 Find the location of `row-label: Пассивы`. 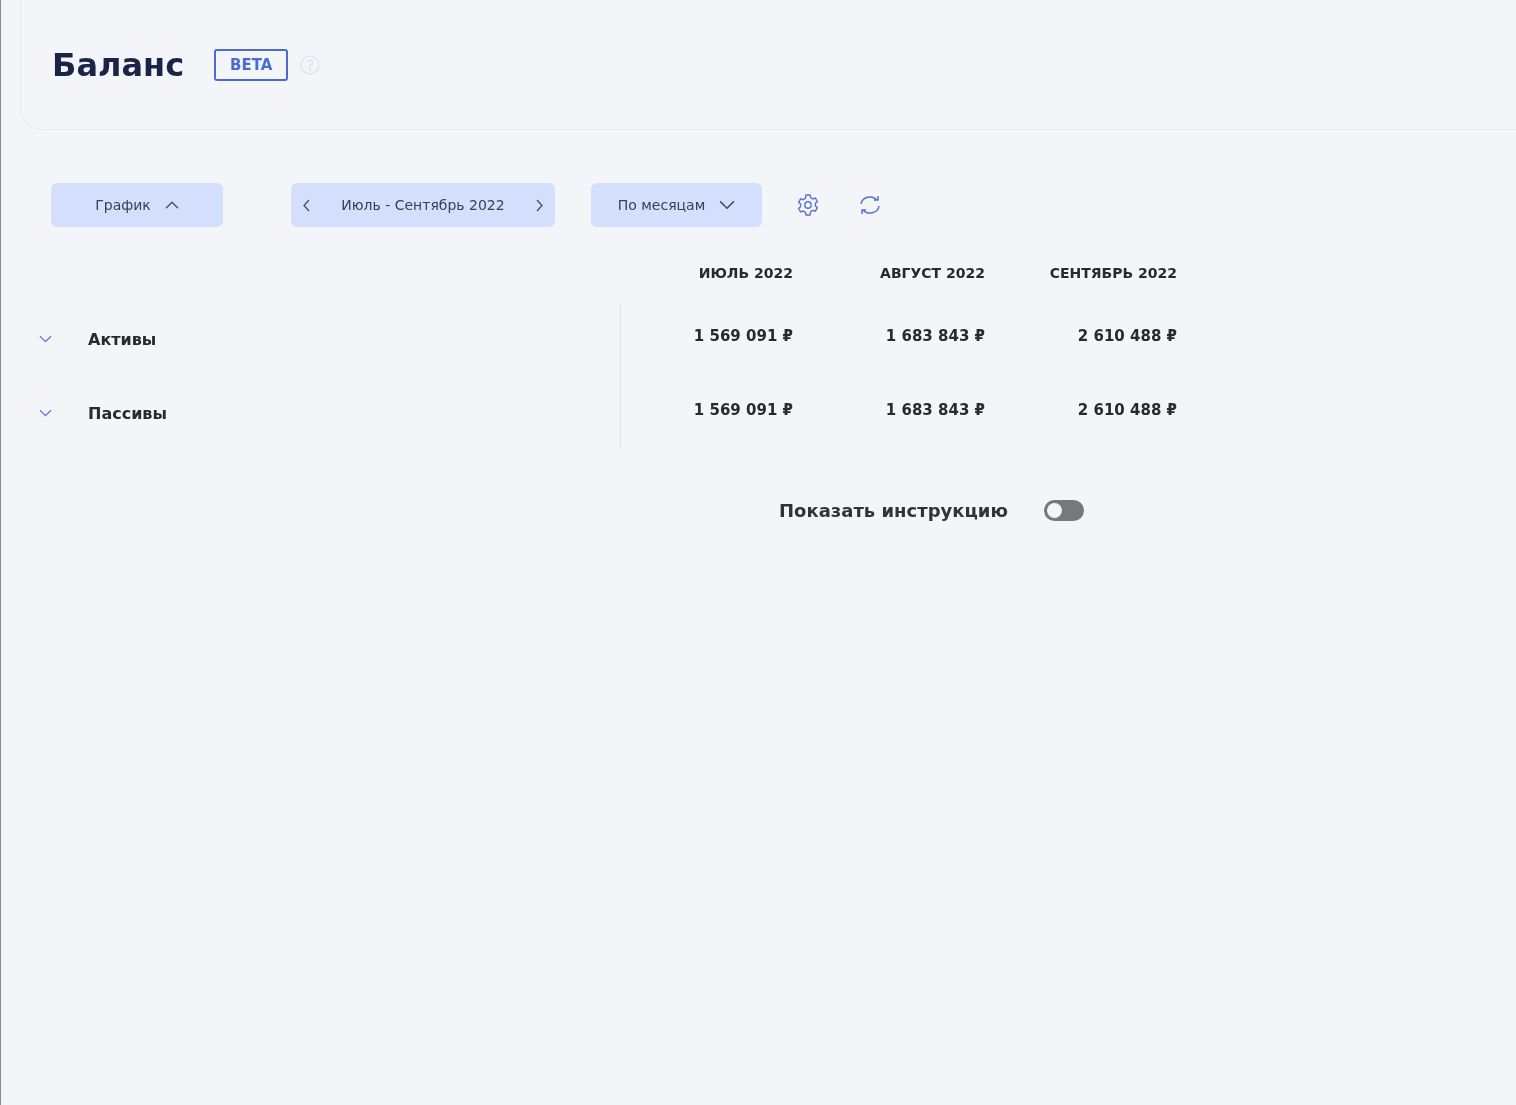

row-label: Пассивы is located at coordinates (127, 413).